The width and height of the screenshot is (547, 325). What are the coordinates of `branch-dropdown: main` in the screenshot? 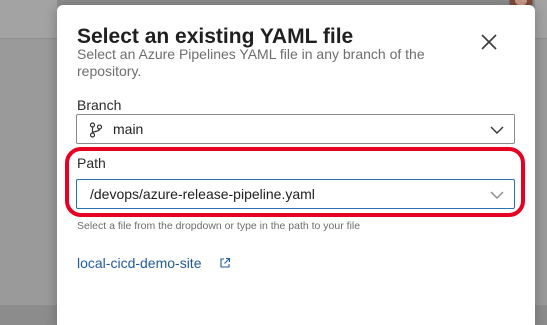 It's located at (295, 129).